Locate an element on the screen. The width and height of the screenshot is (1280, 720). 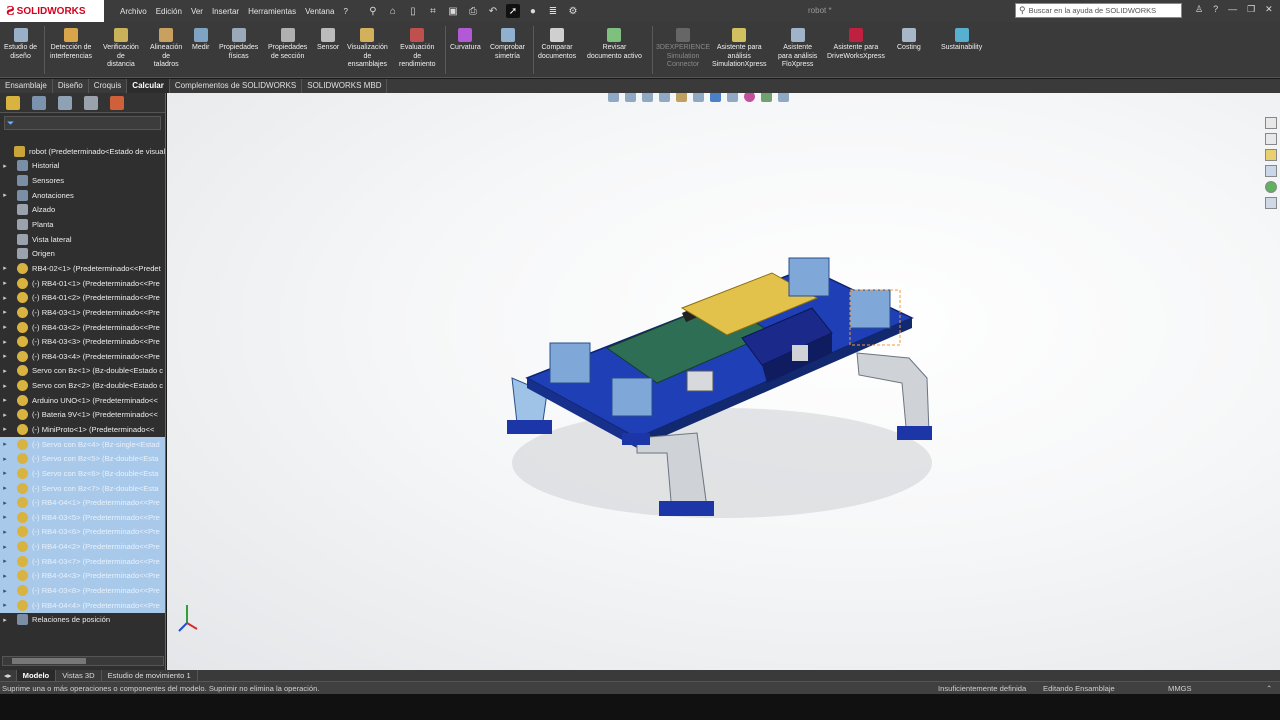
tree-item: ▸ (-) RB4-03<6> (Predeterminado<<Pre is located at coordinates (82, 532).